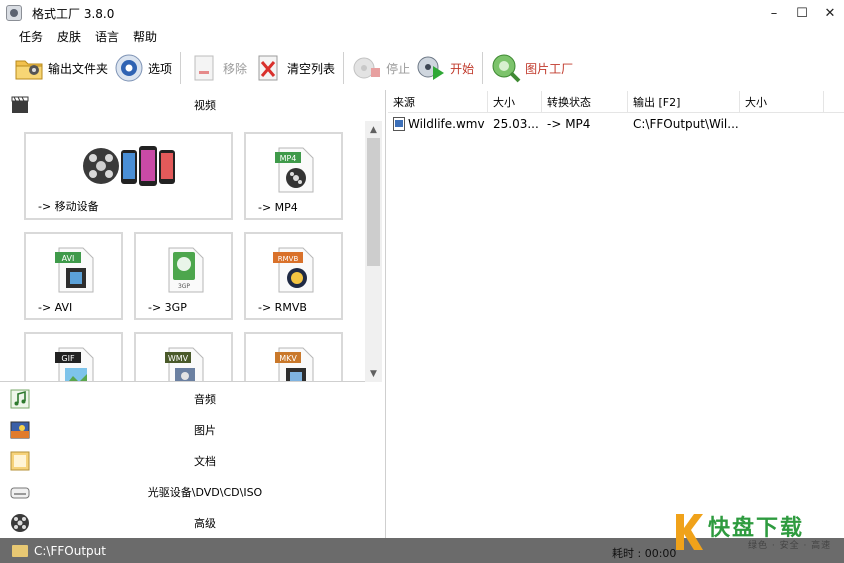 The height and width of the screenshot is (563, 844). Describe the element at coordinates (515, 102) in the screenshot. I see `column-size: 大小` at that location.